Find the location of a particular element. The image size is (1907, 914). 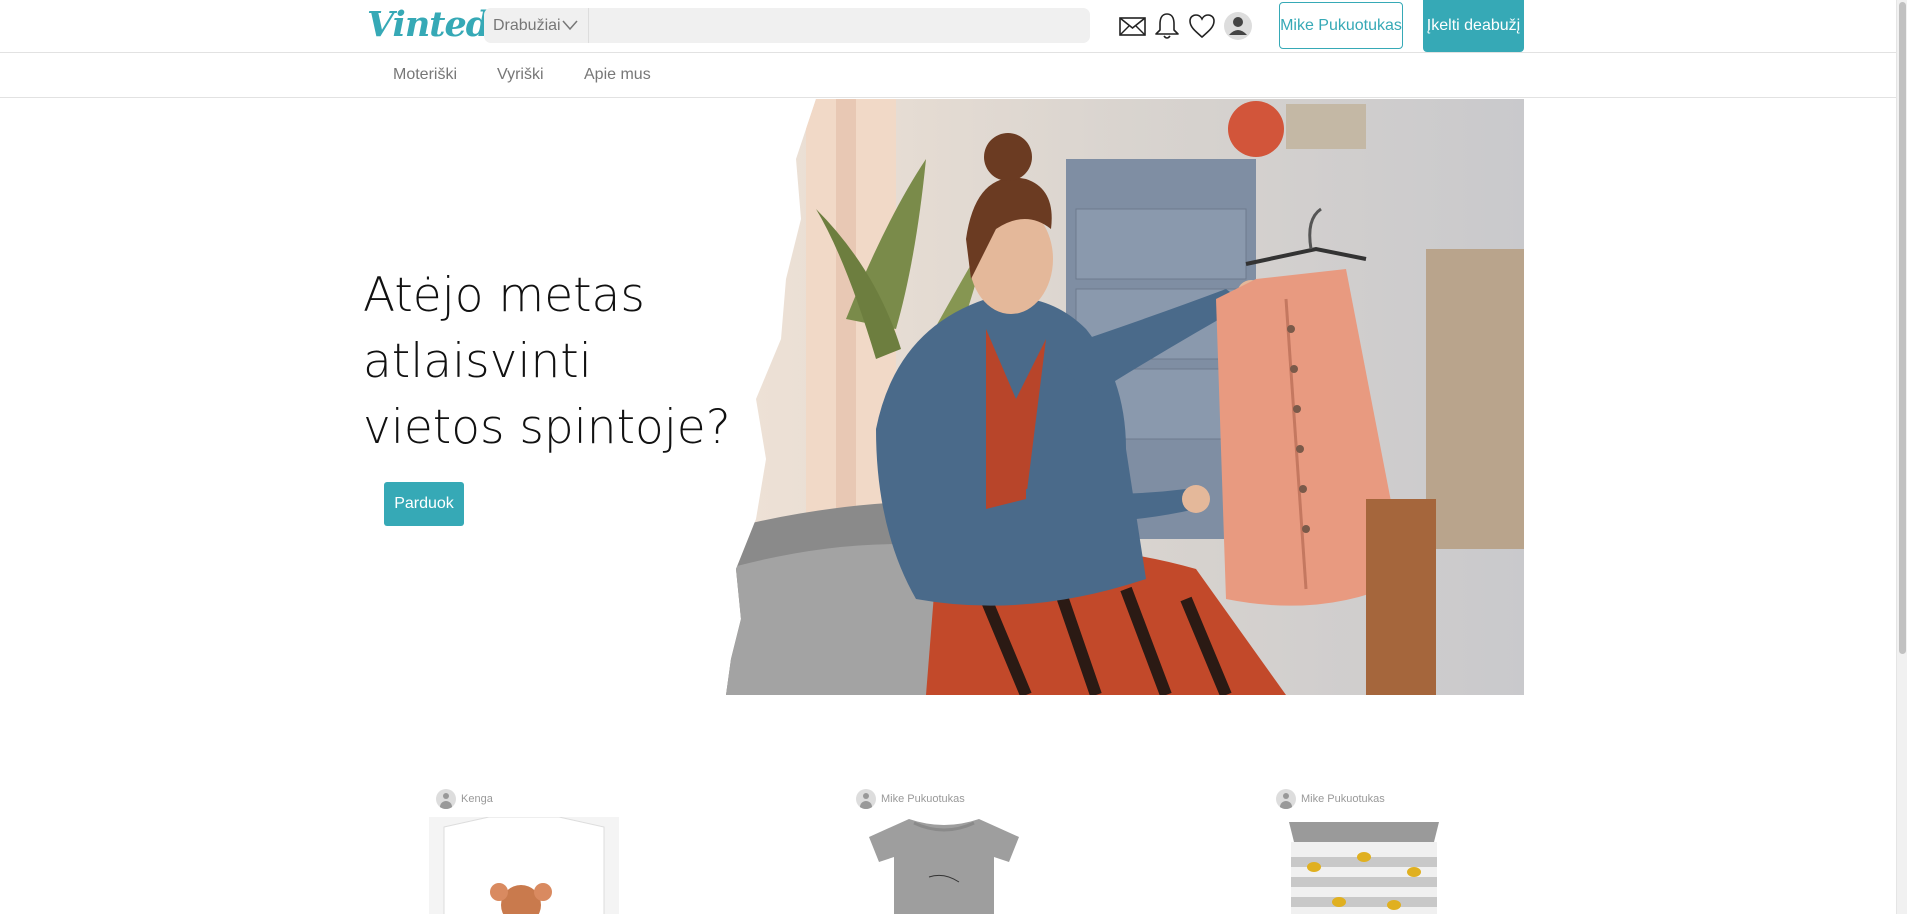

search-input is located at coordinates (840, 25).